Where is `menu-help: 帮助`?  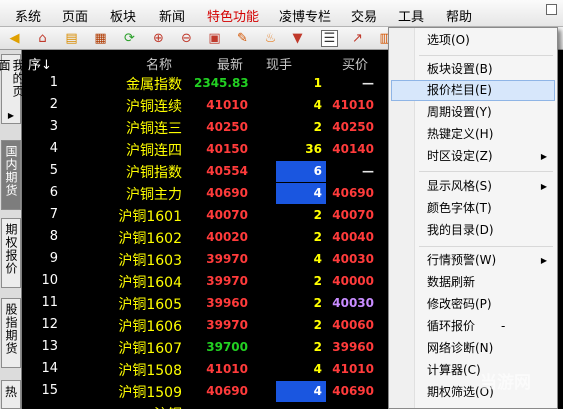 menu-help: 帮助 is located at coordinates (459, 15).